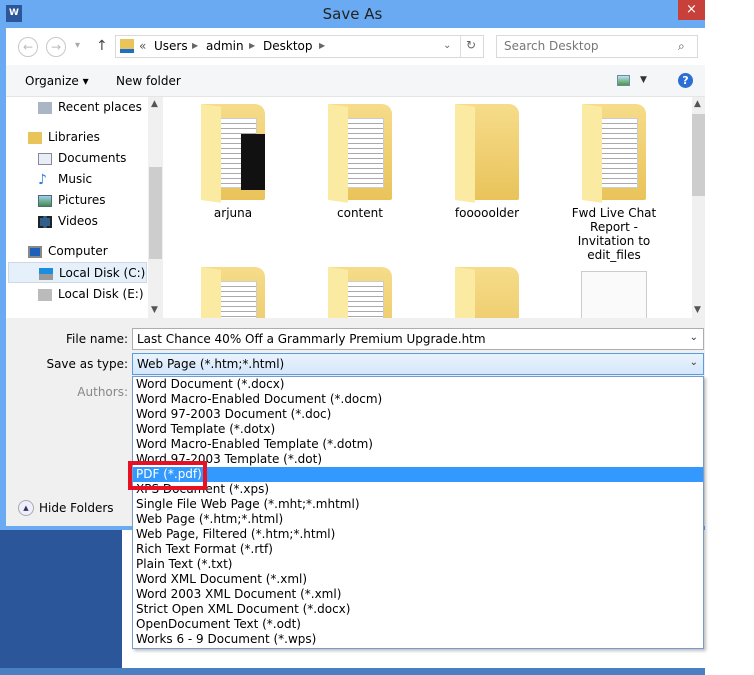 This screenshot has width=754, height=675. What do you see at coordinates (418, 459) in the screenshot?
I see `type-option: Word 97-2003 Template (*.dot)` at bounding box center [418, 459].